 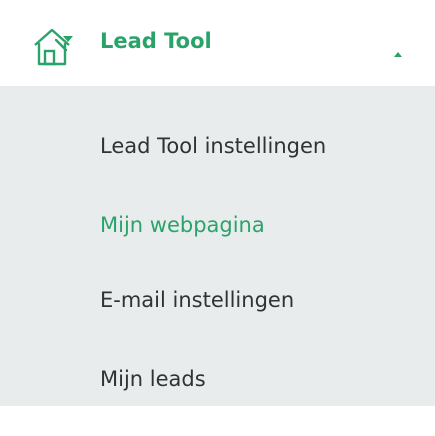 I want to click on submenu-item-mijn-leads: Mijn leads, so click(x=153, y=379).